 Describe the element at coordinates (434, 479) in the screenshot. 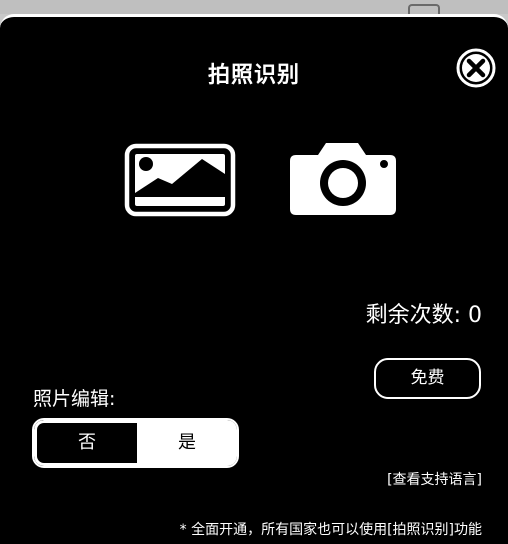

I see `supported-languages-link: [查看支持语言]` at that location.